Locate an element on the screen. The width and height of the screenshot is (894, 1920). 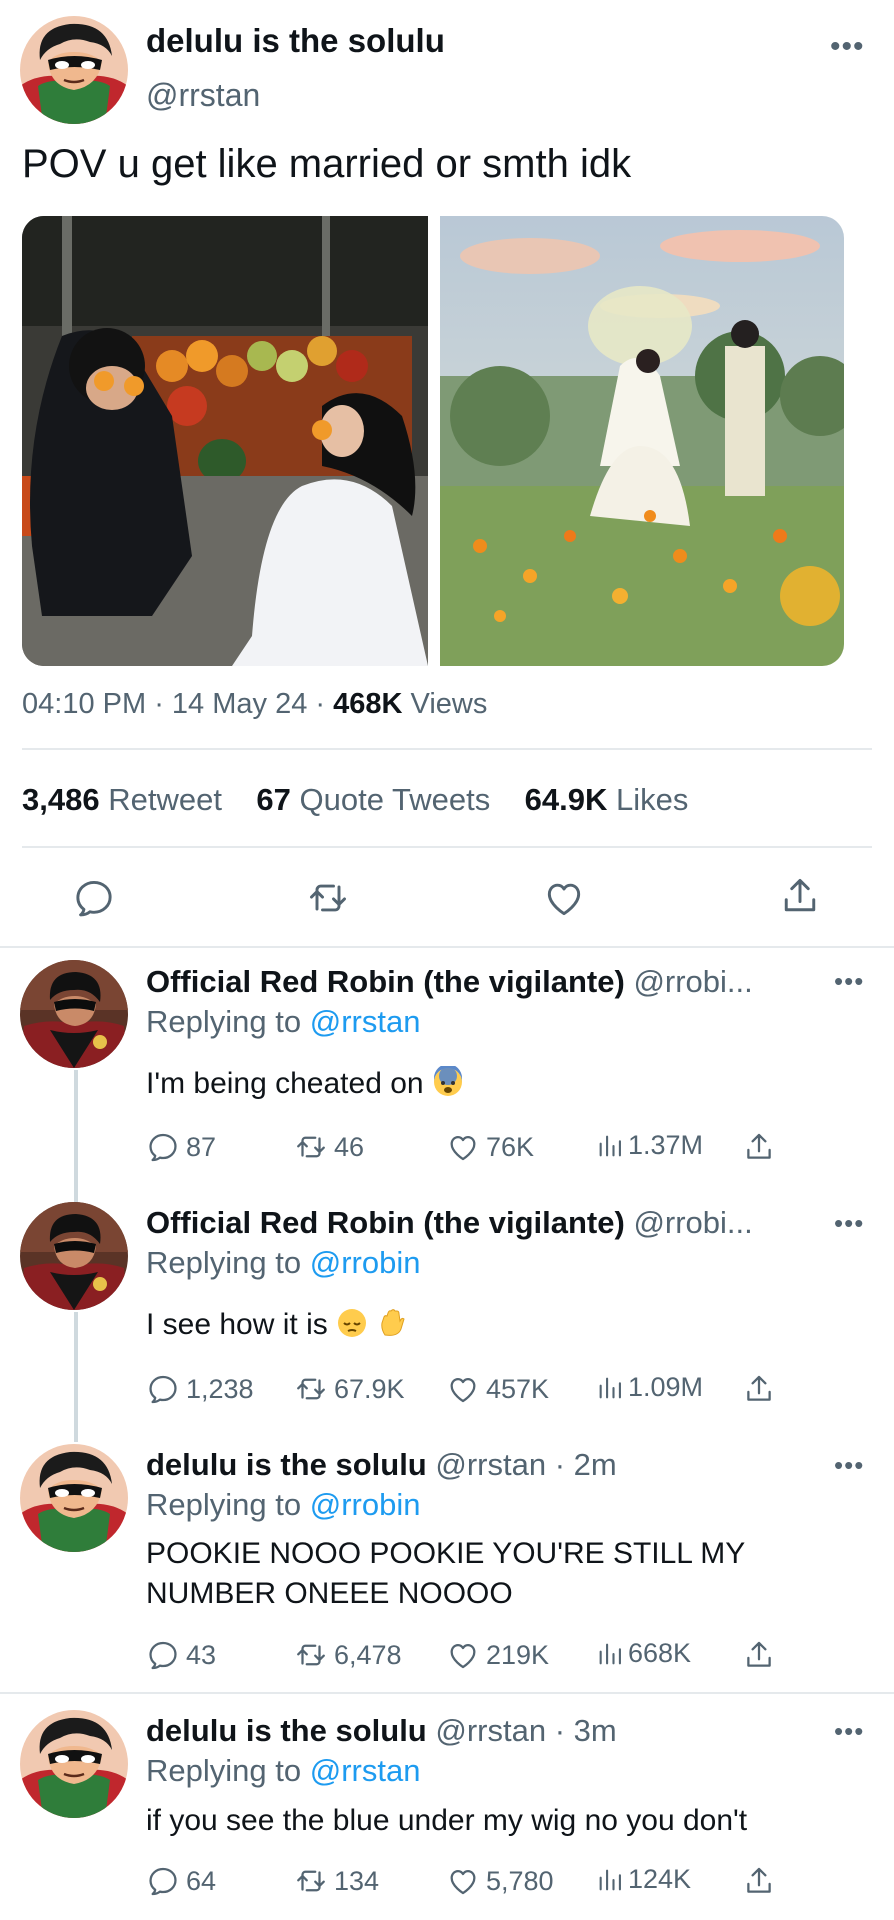
fearful-face-emoji is located at coordinates (447, 1081).